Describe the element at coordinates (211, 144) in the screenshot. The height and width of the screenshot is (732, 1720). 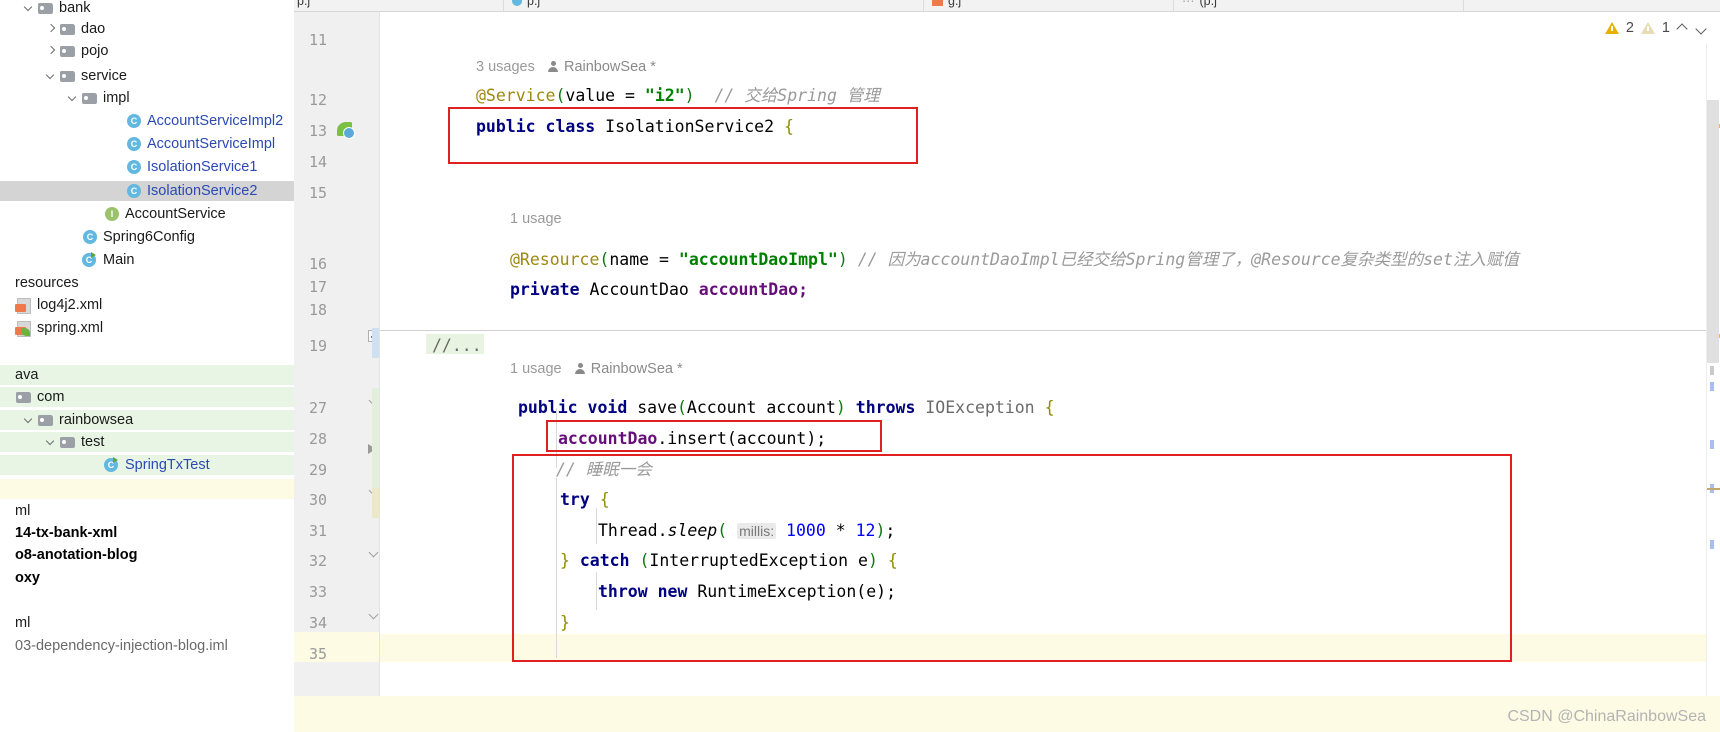
I see `tree-item-label: AccountServiceImpl` at that location.